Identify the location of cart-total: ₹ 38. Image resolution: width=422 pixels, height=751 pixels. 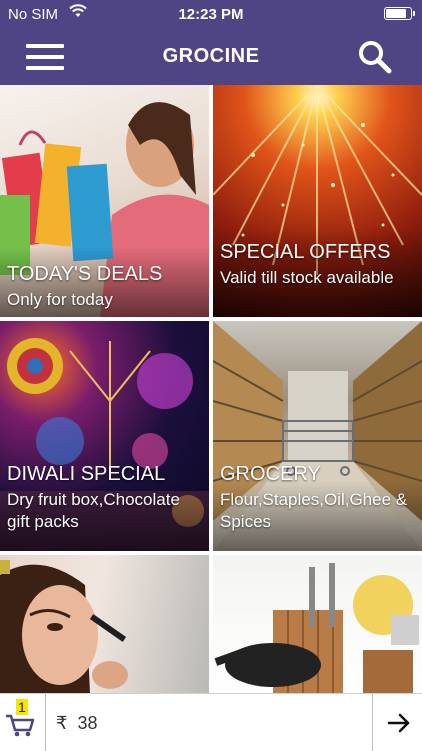
(77, 723).